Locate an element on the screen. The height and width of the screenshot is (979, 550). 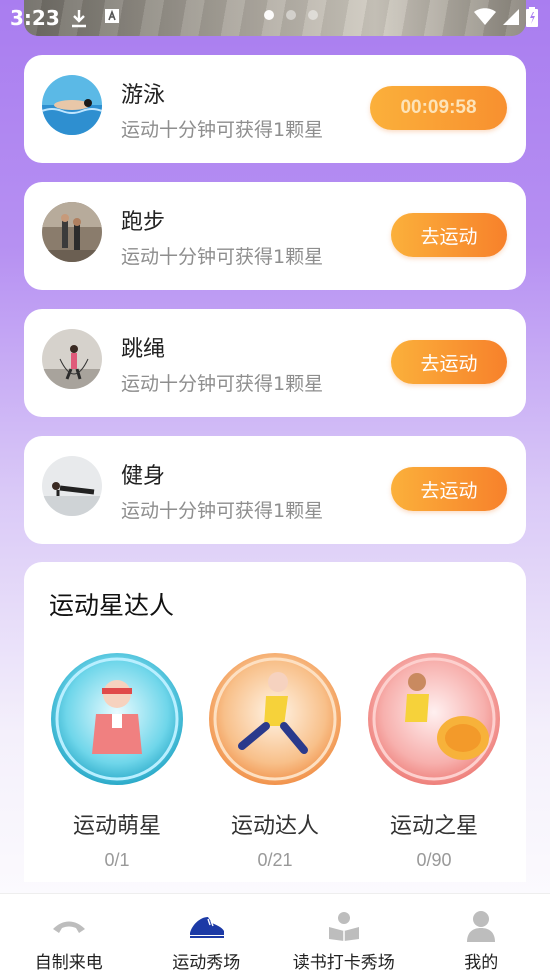
tab-reading-checkin: 读书打卡秀场 is located at coordinates (344, 936).